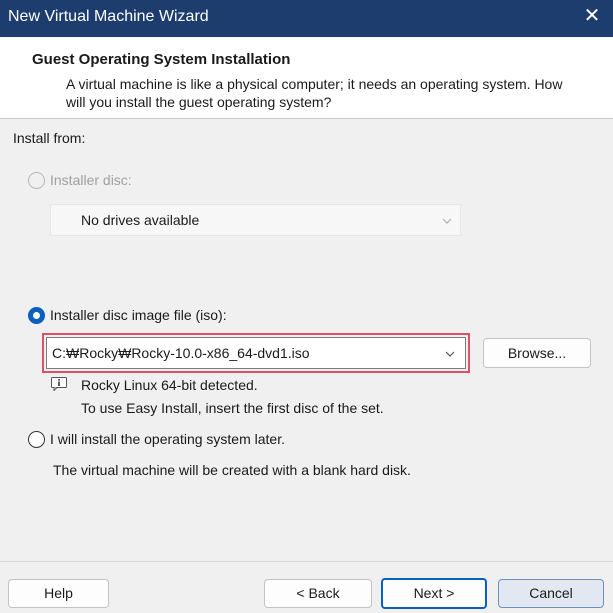 Image resolution: width=613 pixels, height=613 pixels. I want to click on installer-disc-radio, so click(36, 180).